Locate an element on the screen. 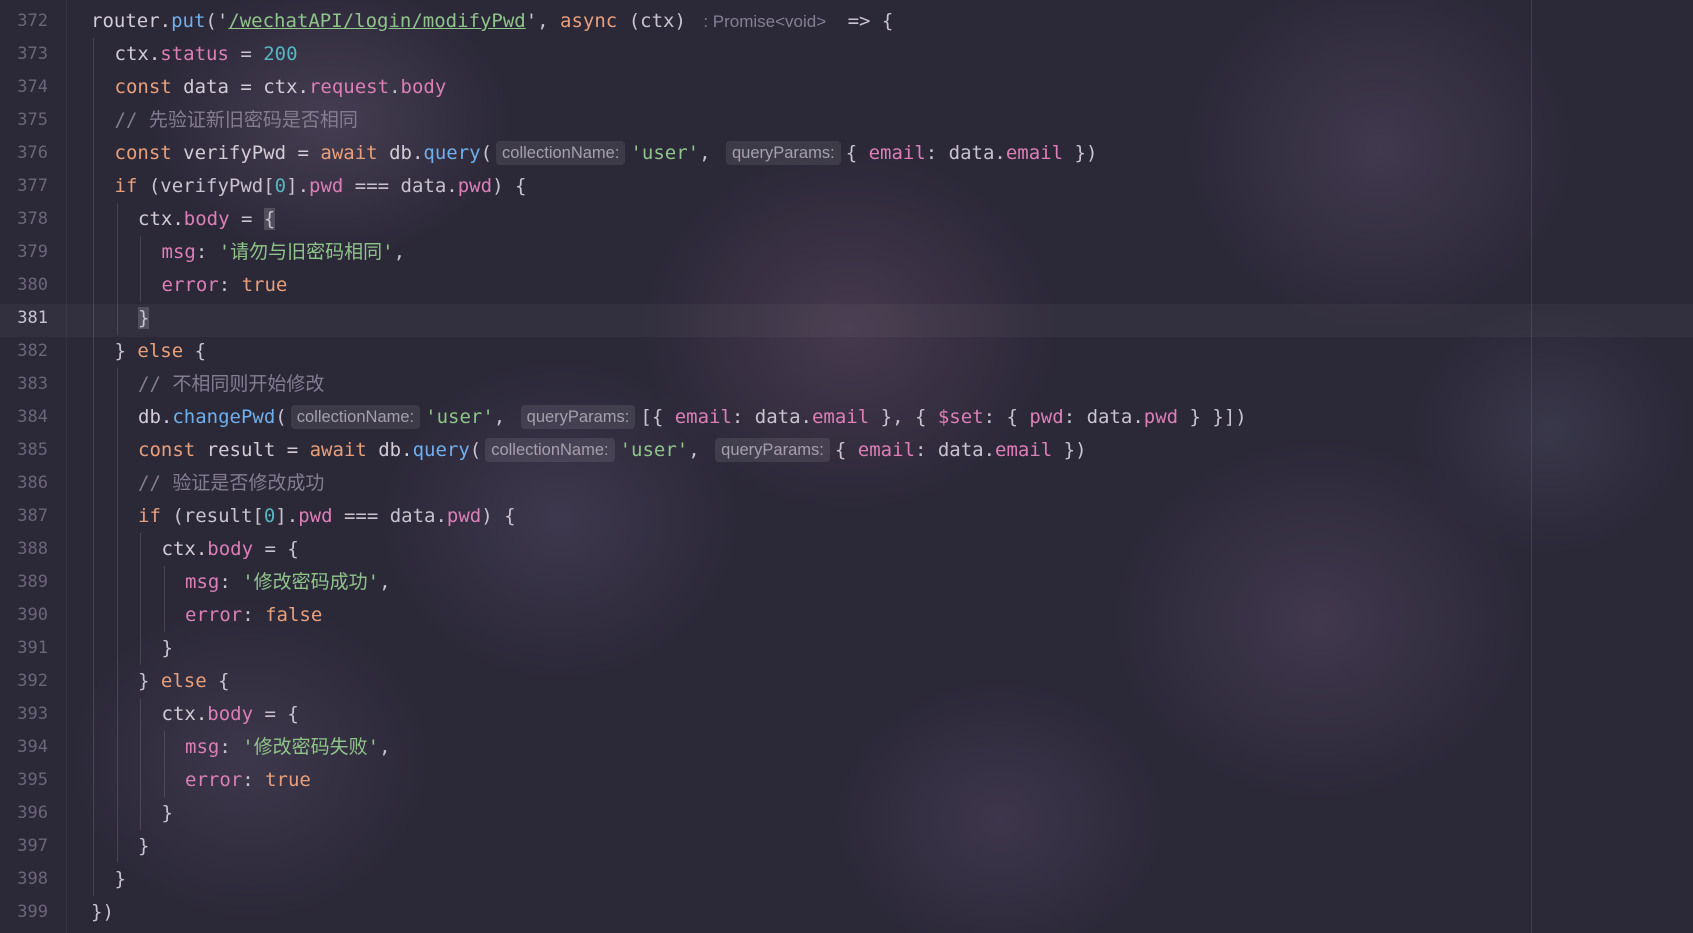 This screenshot has width=1693, height=933. line-code: if (verifyPwd[0].pwd === data.pwd) { is located at coordinates (321, 186).